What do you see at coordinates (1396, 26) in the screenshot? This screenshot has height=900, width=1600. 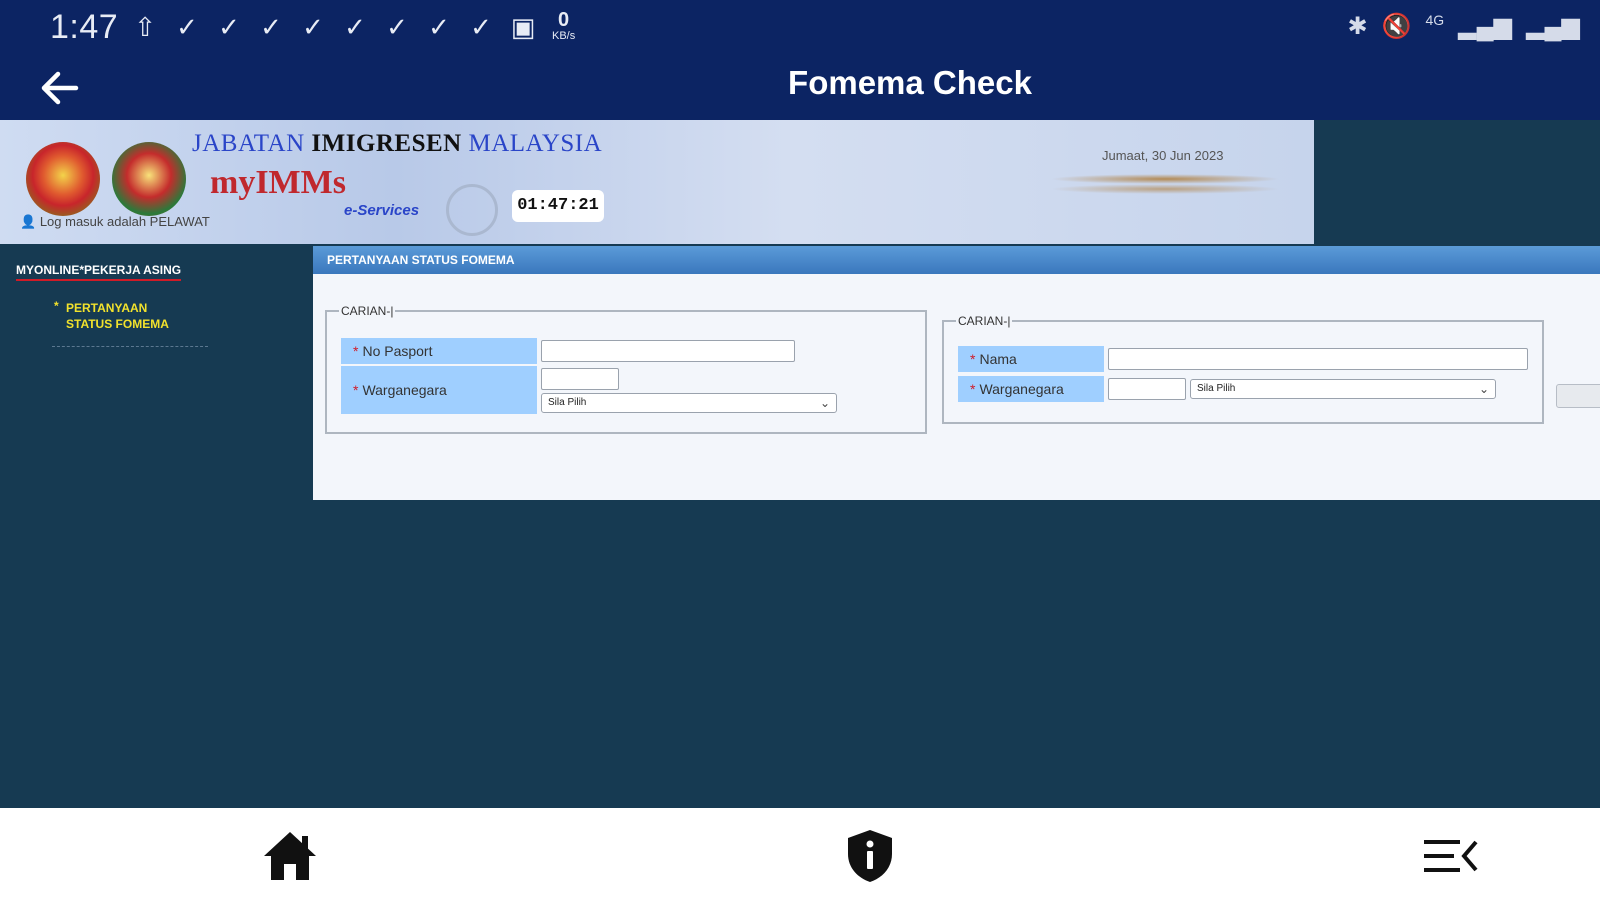 I see `mute-icon: 🔇` at bounding box center [1396, 26].